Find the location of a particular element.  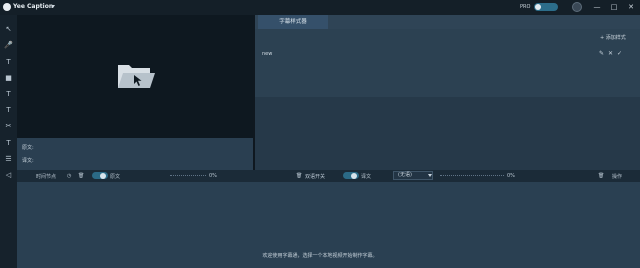

maximize-button: □ is located at coordinates (614, 7).